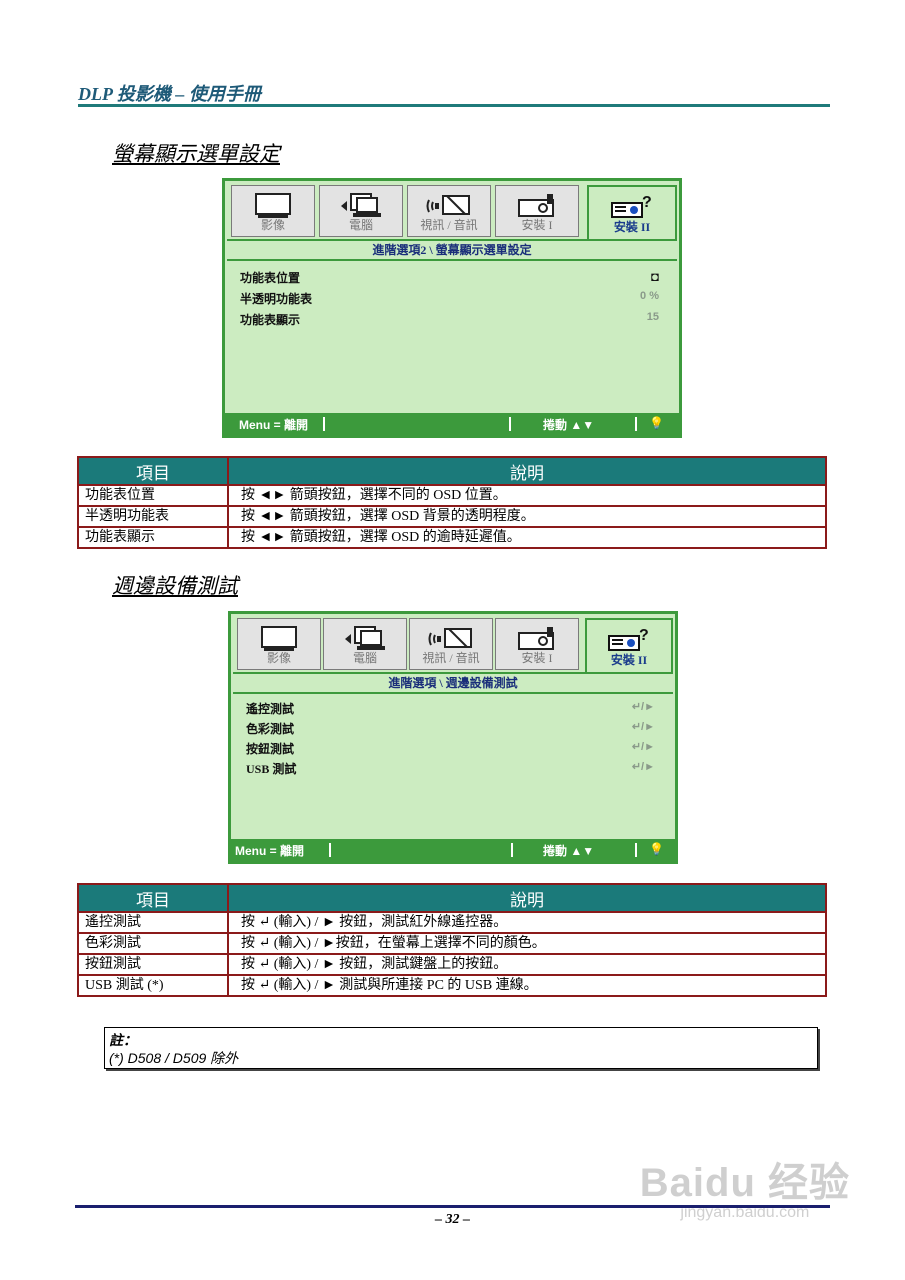 Image resolution: width=905 pixels, height=1280 pixels. I want to click on section-heading-peripheral-test: 週邊設備測試, so click(175, 586).